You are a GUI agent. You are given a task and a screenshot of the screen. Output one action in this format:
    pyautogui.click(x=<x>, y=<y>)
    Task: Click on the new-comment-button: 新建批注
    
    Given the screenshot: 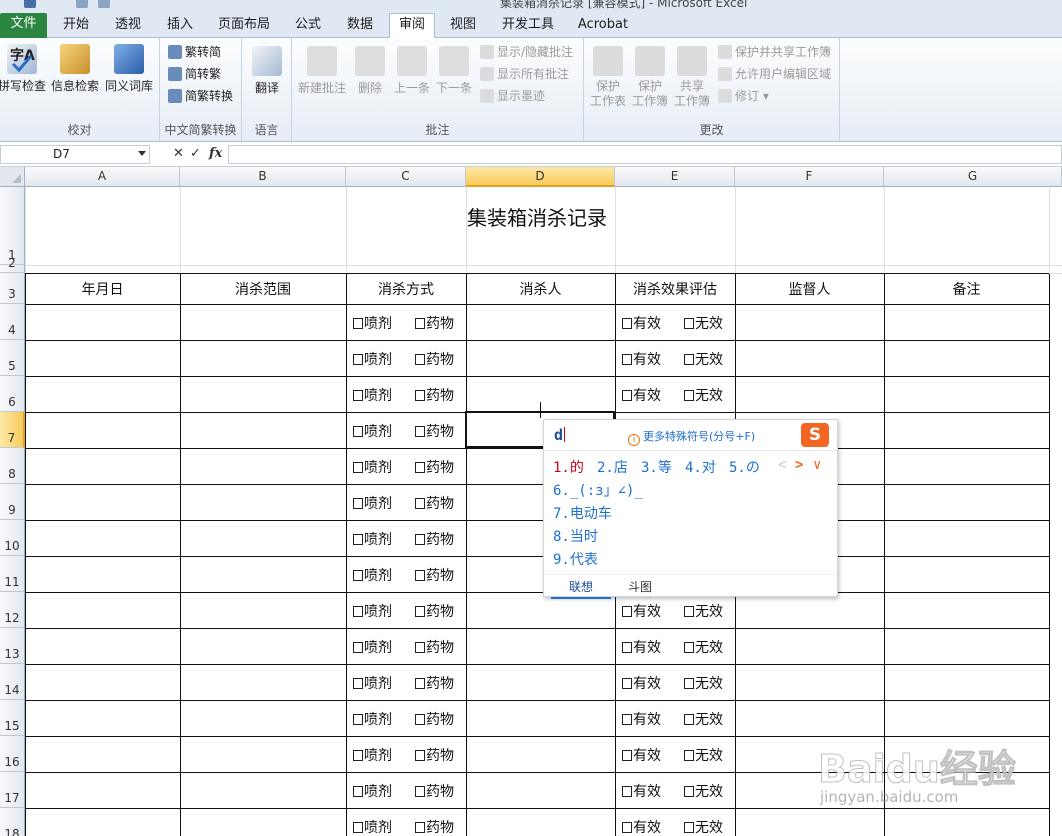 What is the action you would take?
    pyautogui.click(x=322, y=71)
    